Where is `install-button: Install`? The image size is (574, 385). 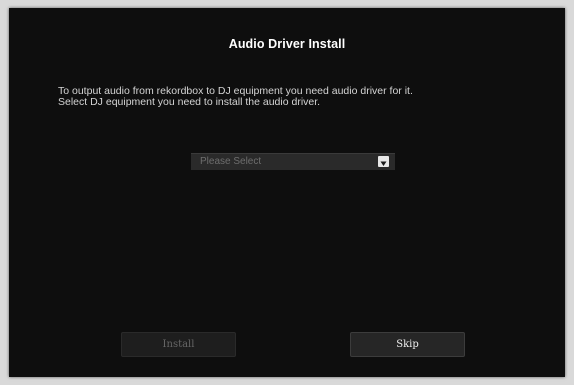 install-button: Install is located at coordinates (178, 344).